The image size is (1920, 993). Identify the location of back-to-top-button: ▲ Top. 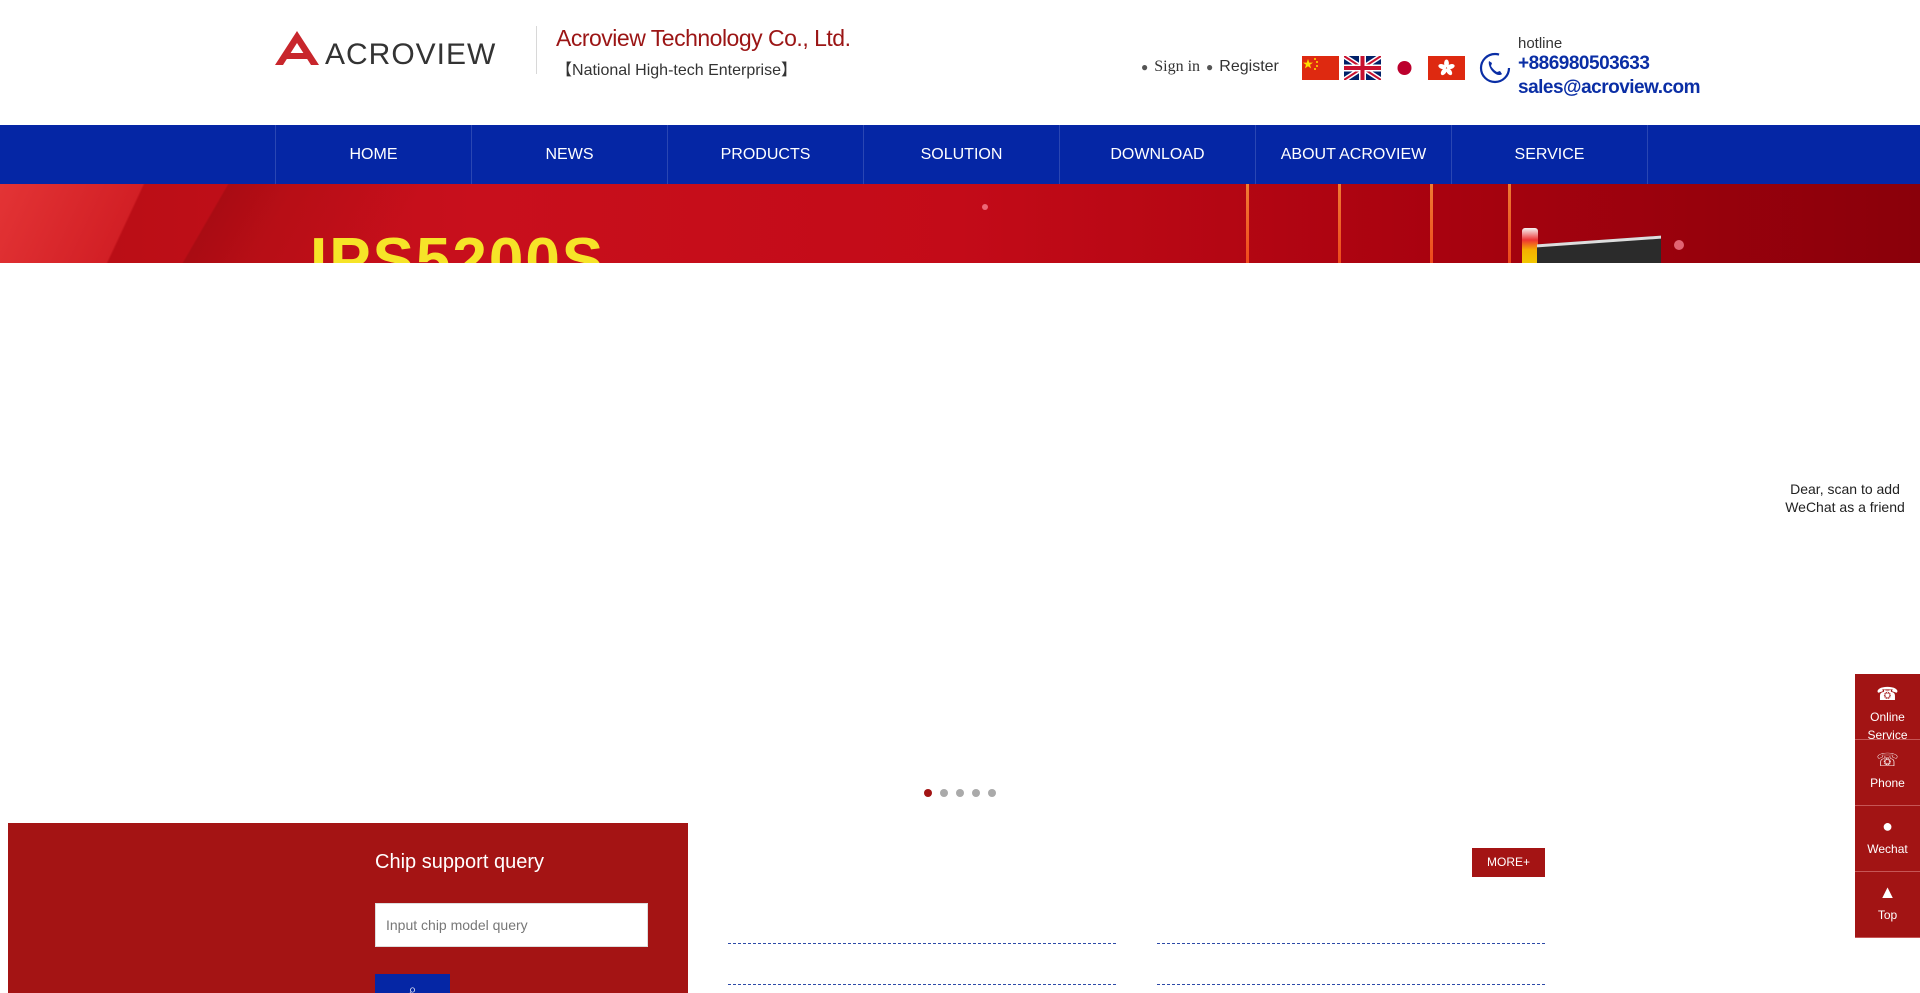
(1887, 905).